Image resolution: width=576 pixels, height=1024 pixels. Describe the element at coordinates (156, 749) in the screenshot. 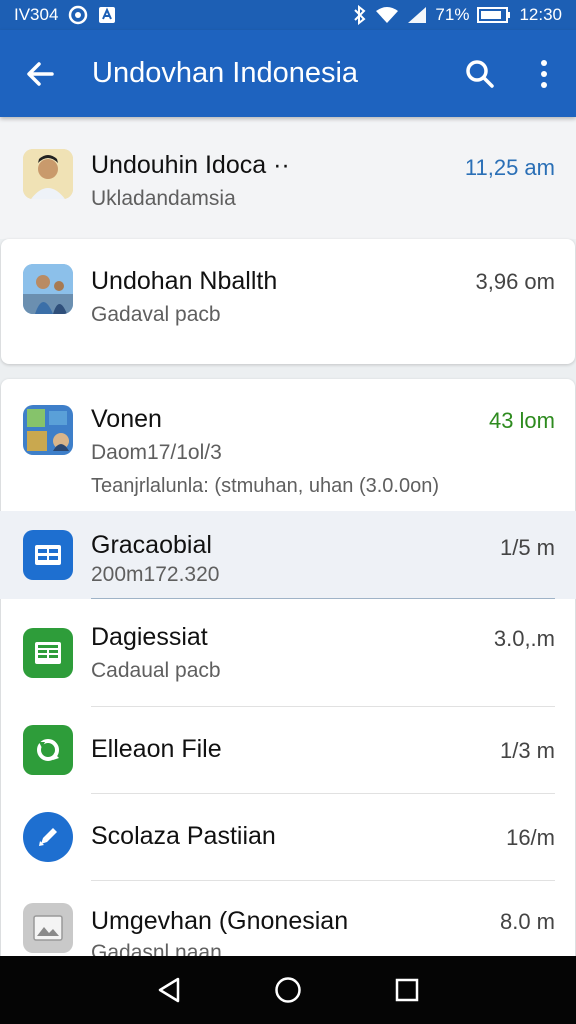

I see `item-title: Elleaon File` at that location.